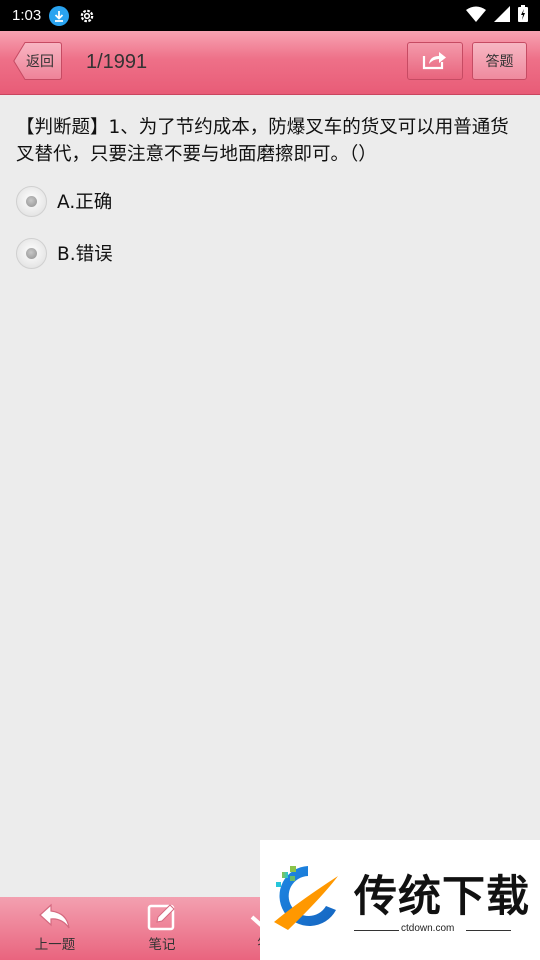 The width and height of the screenshot is (540, 960). I want to click on notes-button: 笔记, so click(162, 928).